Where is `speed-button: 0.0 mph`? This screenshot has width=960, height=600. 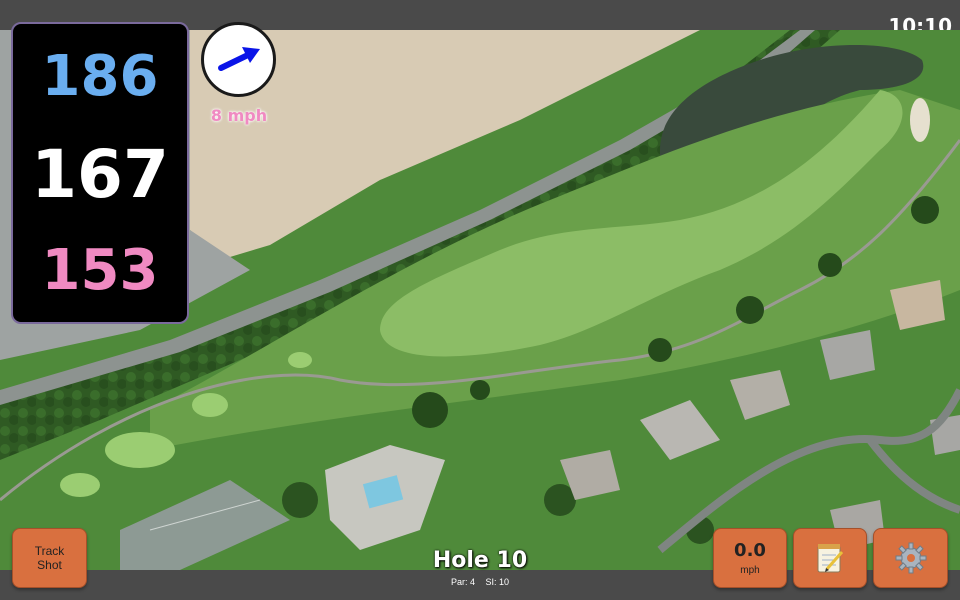
speed-button: 0.0 mph is located at coordinates (750, 558).